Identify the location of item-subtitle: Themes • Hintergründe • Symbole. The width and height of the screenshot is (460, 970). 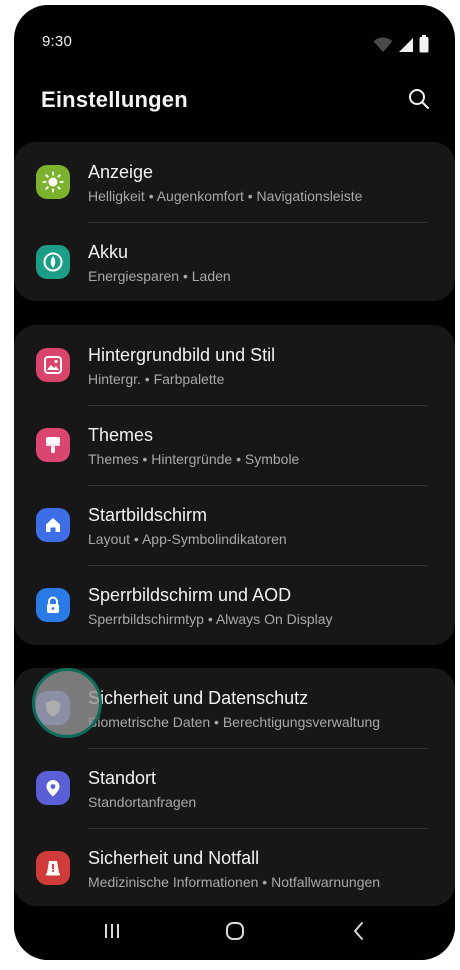
(194, 459).